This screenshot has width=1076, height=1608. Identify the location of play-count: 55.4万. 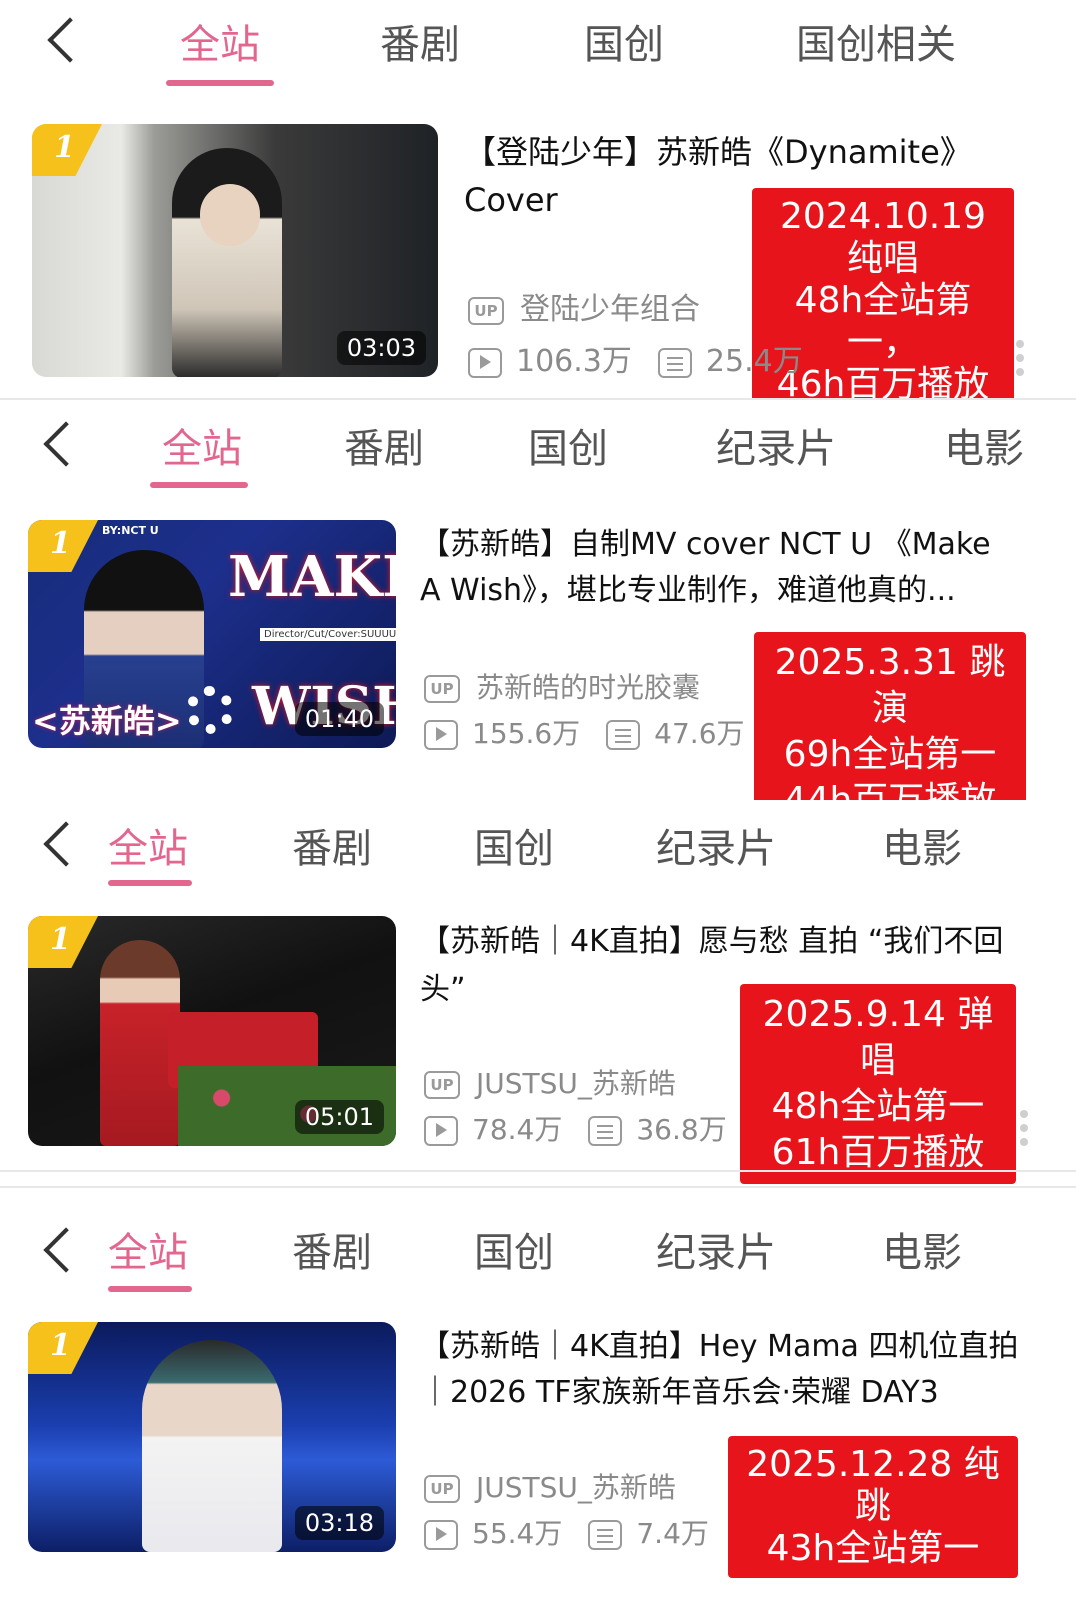
(517, 1533).